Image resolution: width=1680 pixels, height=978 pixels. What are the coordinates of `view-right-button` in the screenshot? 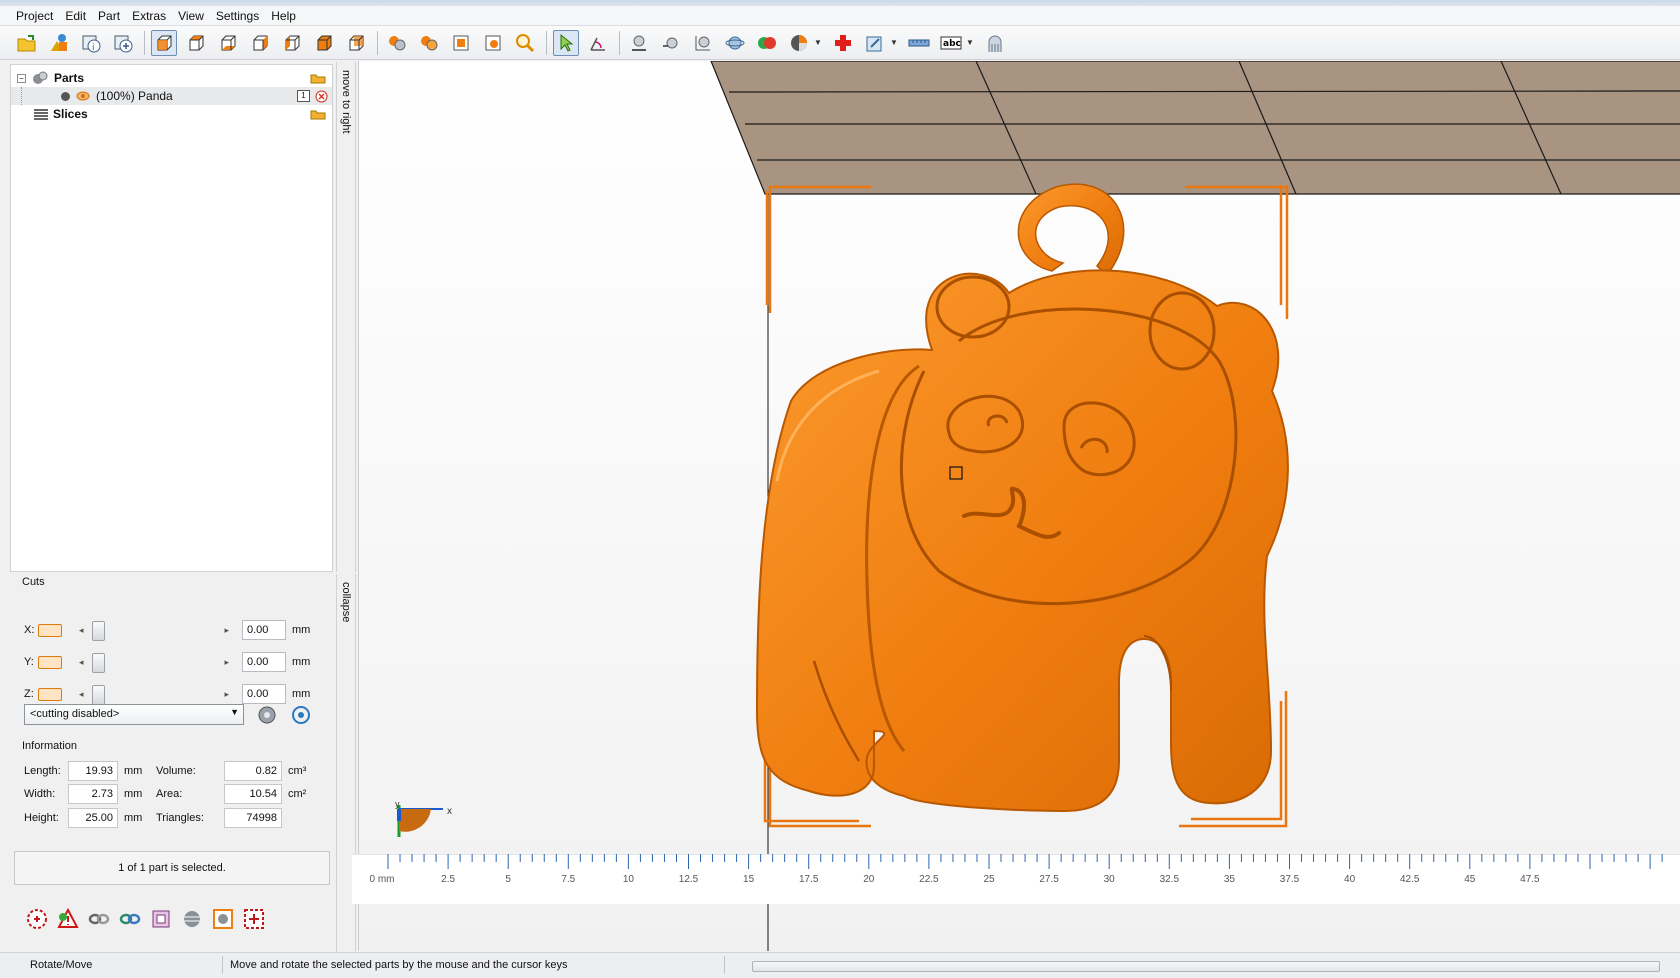 It's located at (292, 43).